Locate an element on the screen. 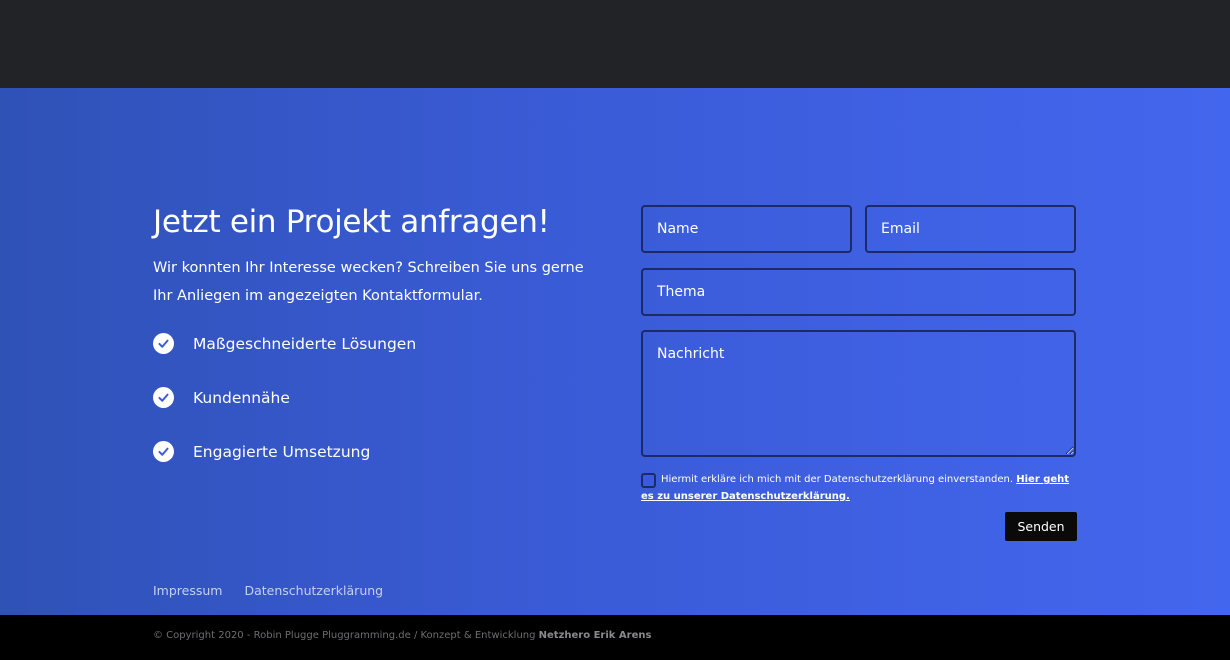  feature-item: Kundennähe is located at coordinates (284, 397).